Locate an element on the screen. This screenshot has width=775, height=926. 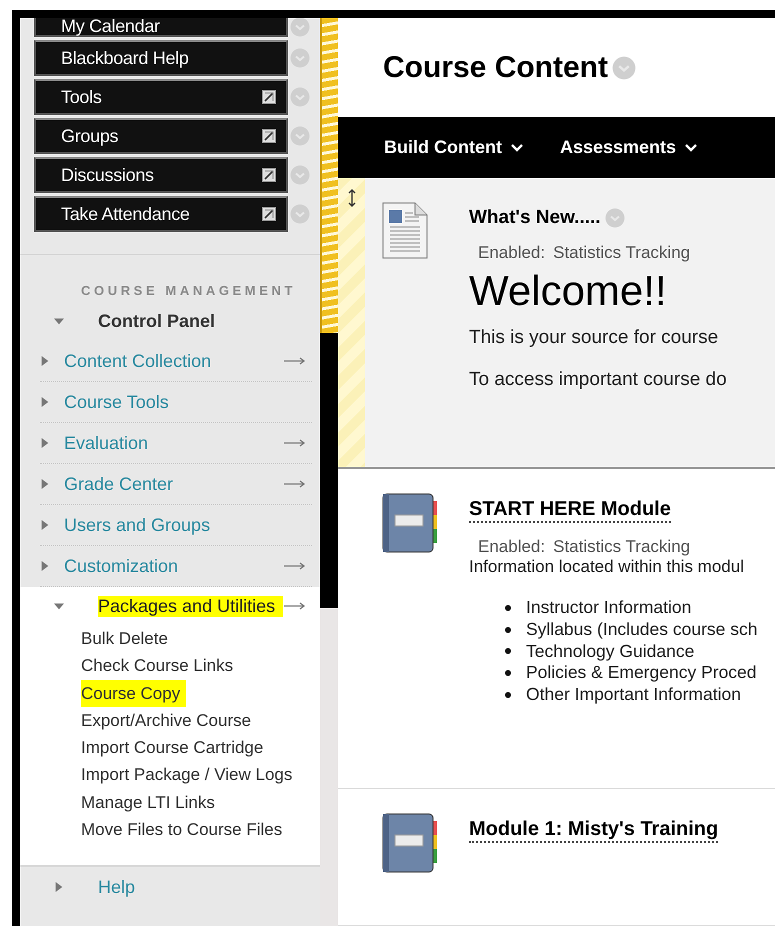
course-menu-button: Tools is located at coordinates (161, 97).